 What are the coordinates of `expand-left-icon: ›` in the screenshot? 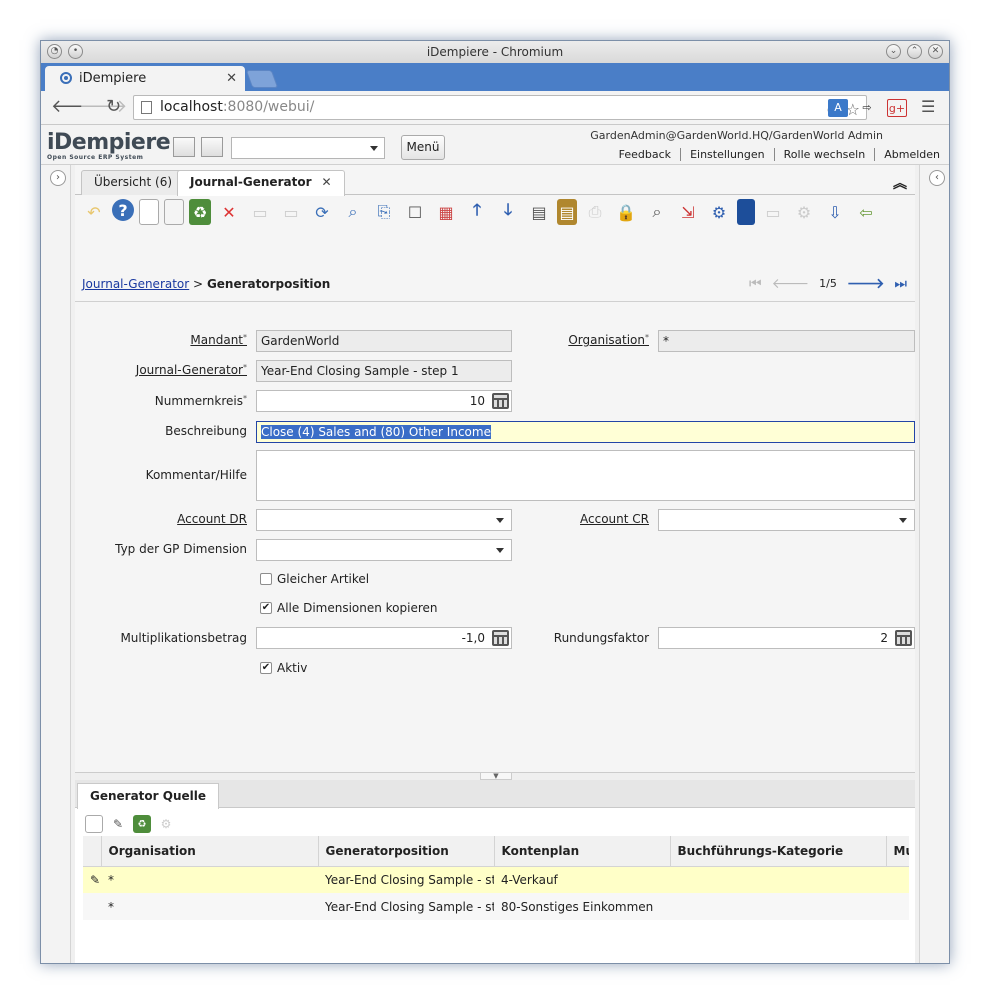 It's located at (58, 178).